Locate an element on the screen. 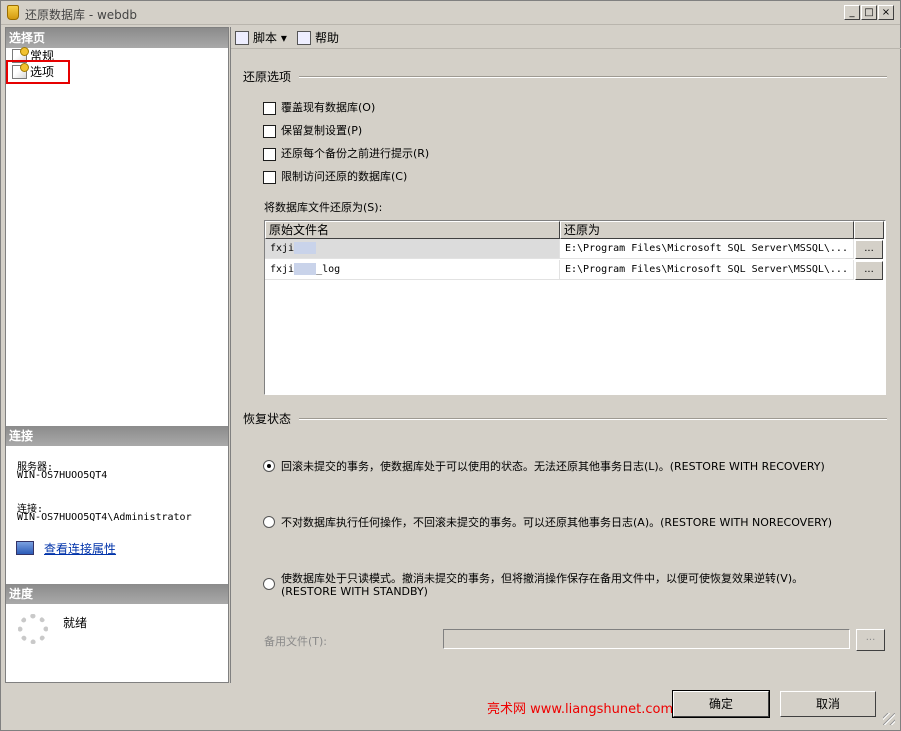  overwrite-database-checkbox: 覆盖现有数据库(O) is located at coordinates (319, 109).